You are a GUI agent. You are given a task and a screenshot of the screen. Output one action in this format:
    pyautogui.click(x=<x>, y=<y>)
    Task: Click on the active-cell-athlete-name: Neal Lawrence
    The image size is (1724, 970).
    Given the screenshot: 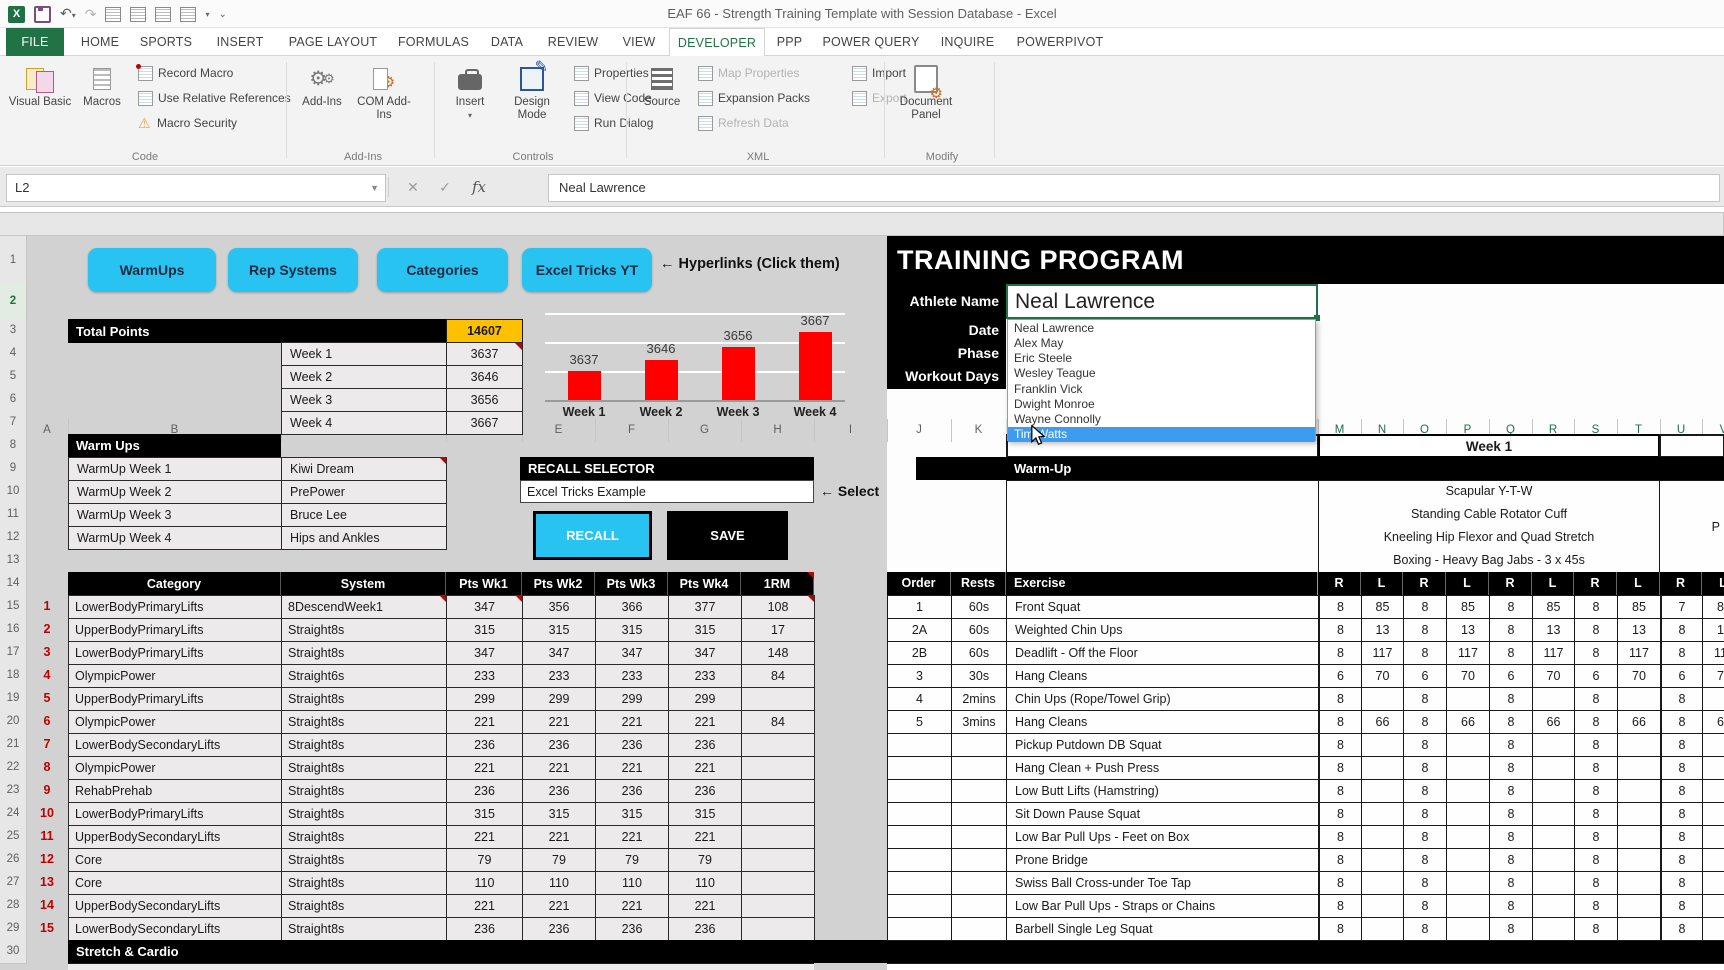 What is the action you would take?
    pyautogui.click(x=1162, y=301)
    